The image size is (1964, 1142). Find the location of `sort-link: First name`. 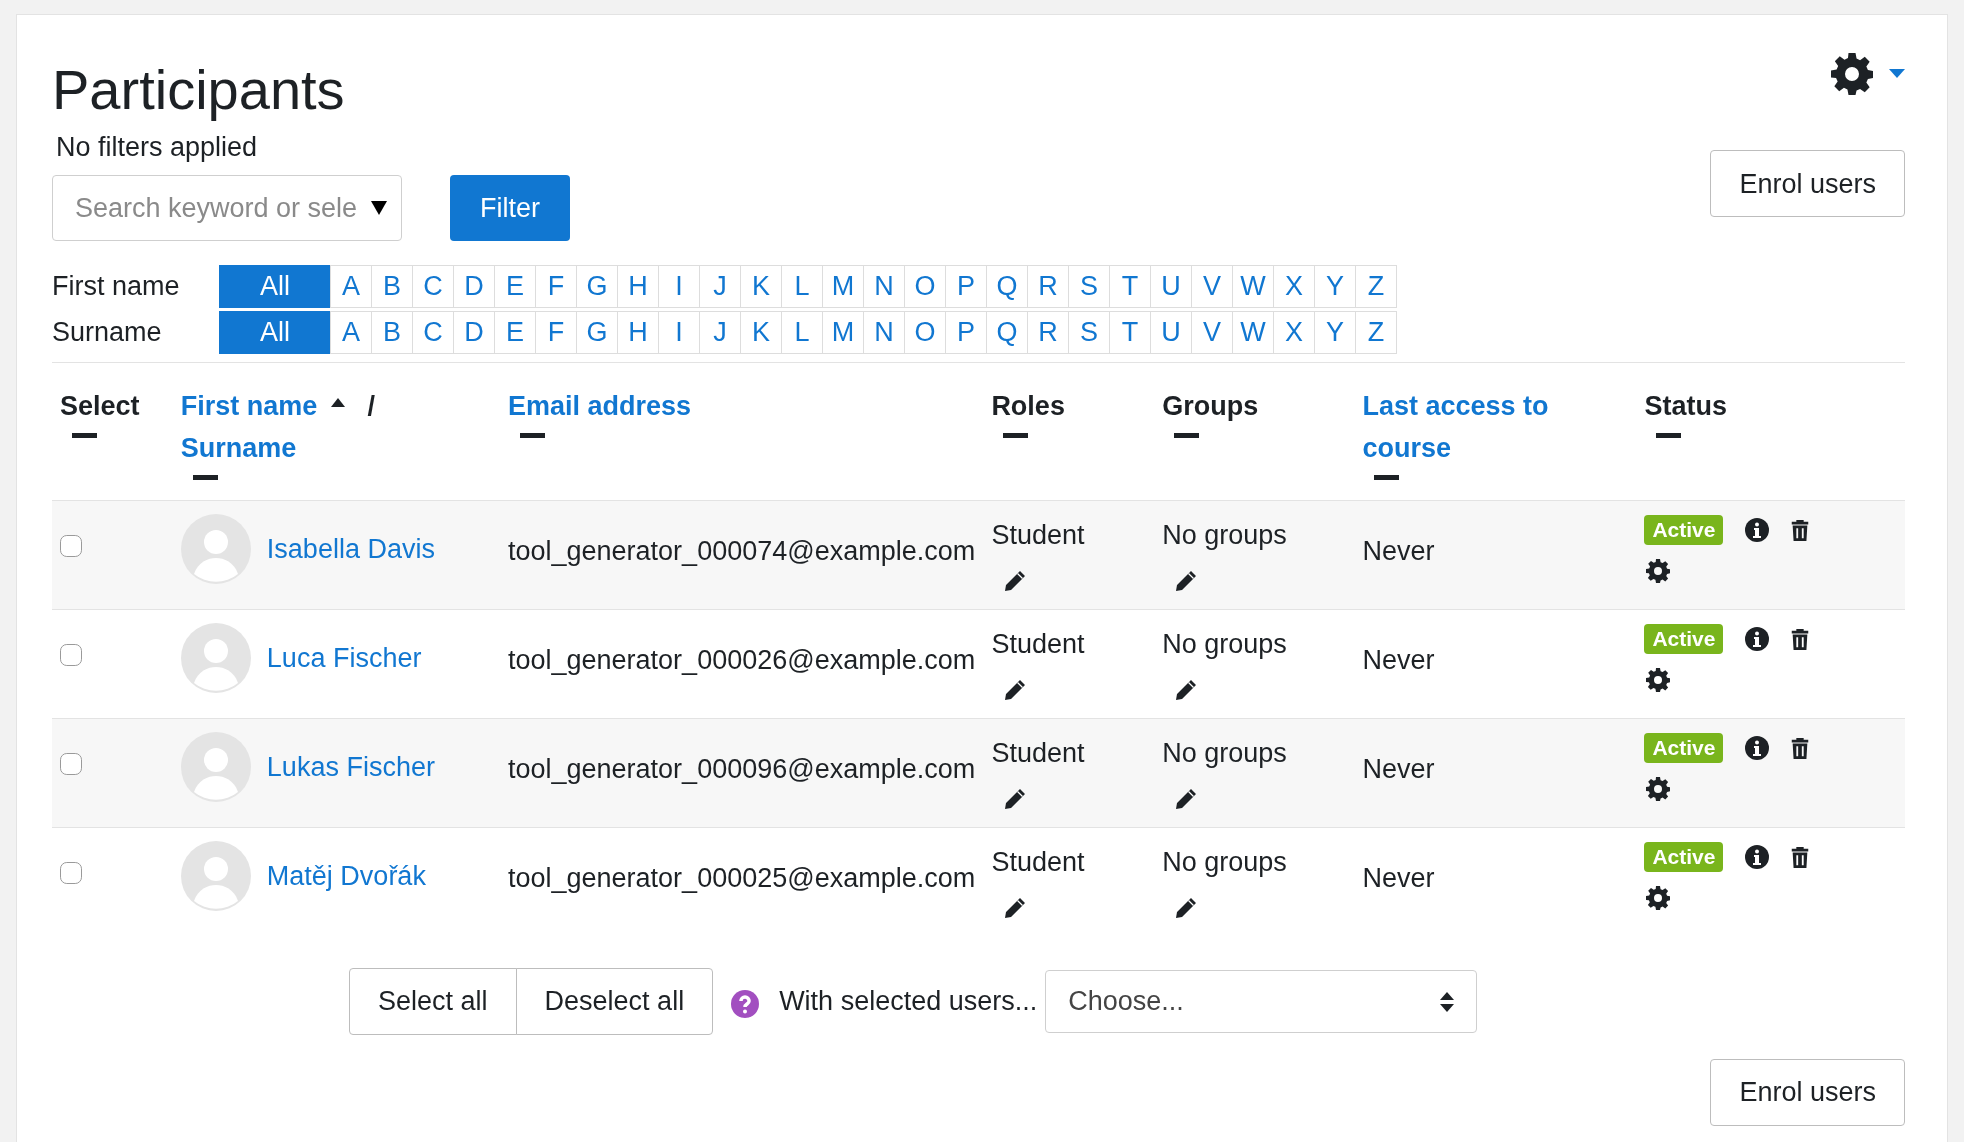

sort-link: First name is located at coordinates (249, 406).